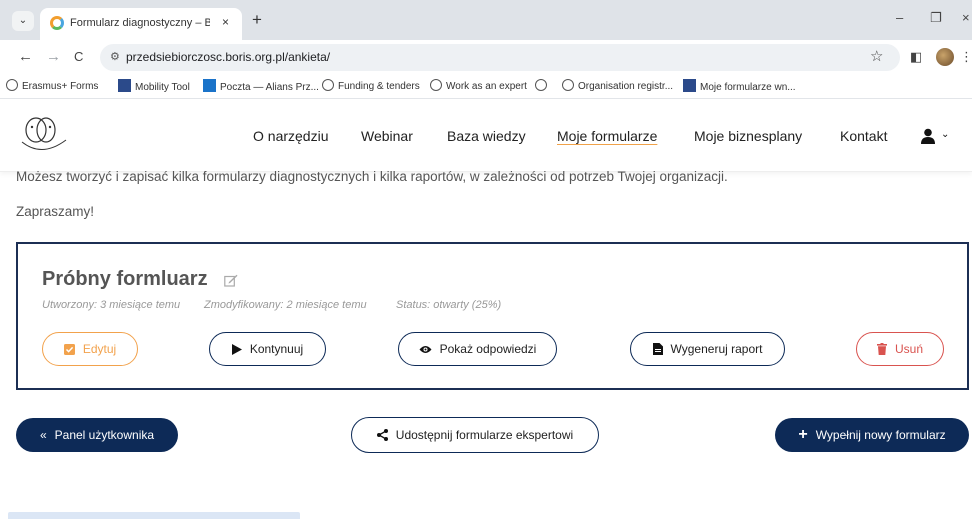 This screenshot has height=519, width=972. Describe the element at coordinates (966, 57) in the screenshot. I see `menu-icon: ⋮` at that location.